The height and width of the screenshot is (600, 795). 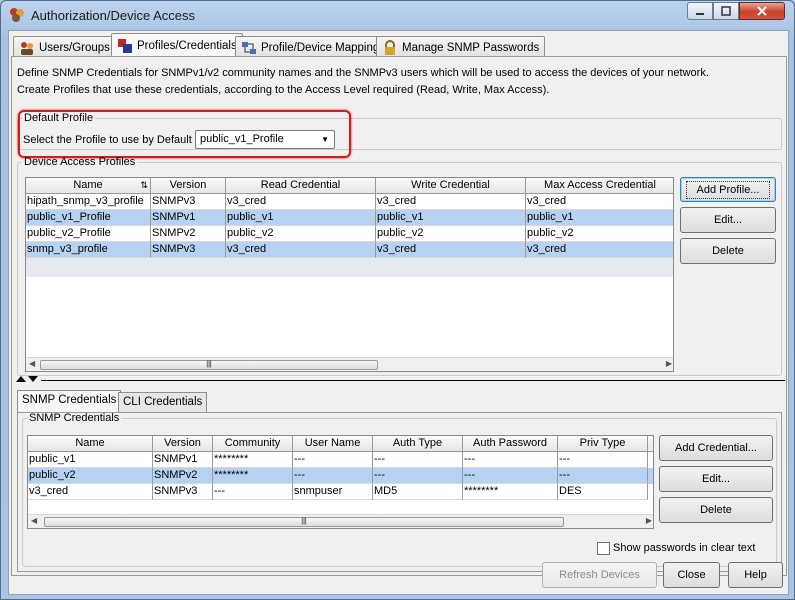 What do you see at coordinates (471, 47) in the screenshot?
I see `tab-label: Manage SNMP Passwords` at bounding box center [471, 47].